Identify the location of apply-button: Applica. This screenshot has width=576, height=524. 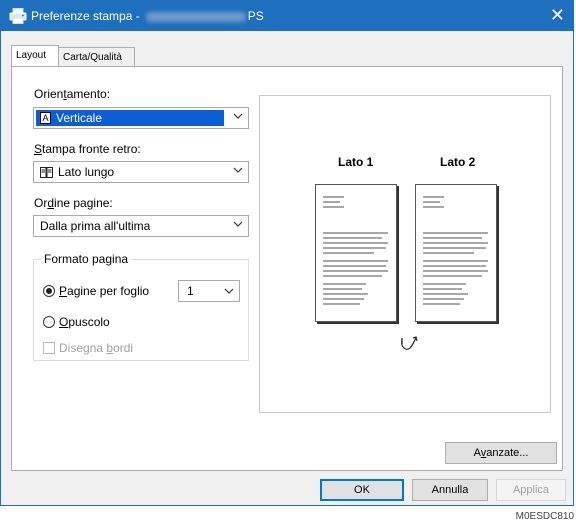
(531, 490).